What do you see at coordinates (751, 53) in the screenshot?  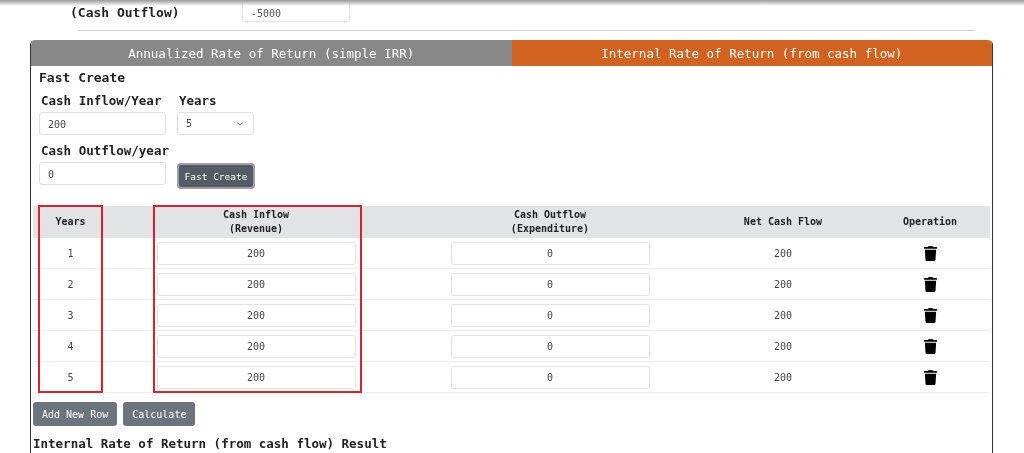 I see `tab: Internal Rate of Return (from cash flow)` at bounding box center [751, 53].